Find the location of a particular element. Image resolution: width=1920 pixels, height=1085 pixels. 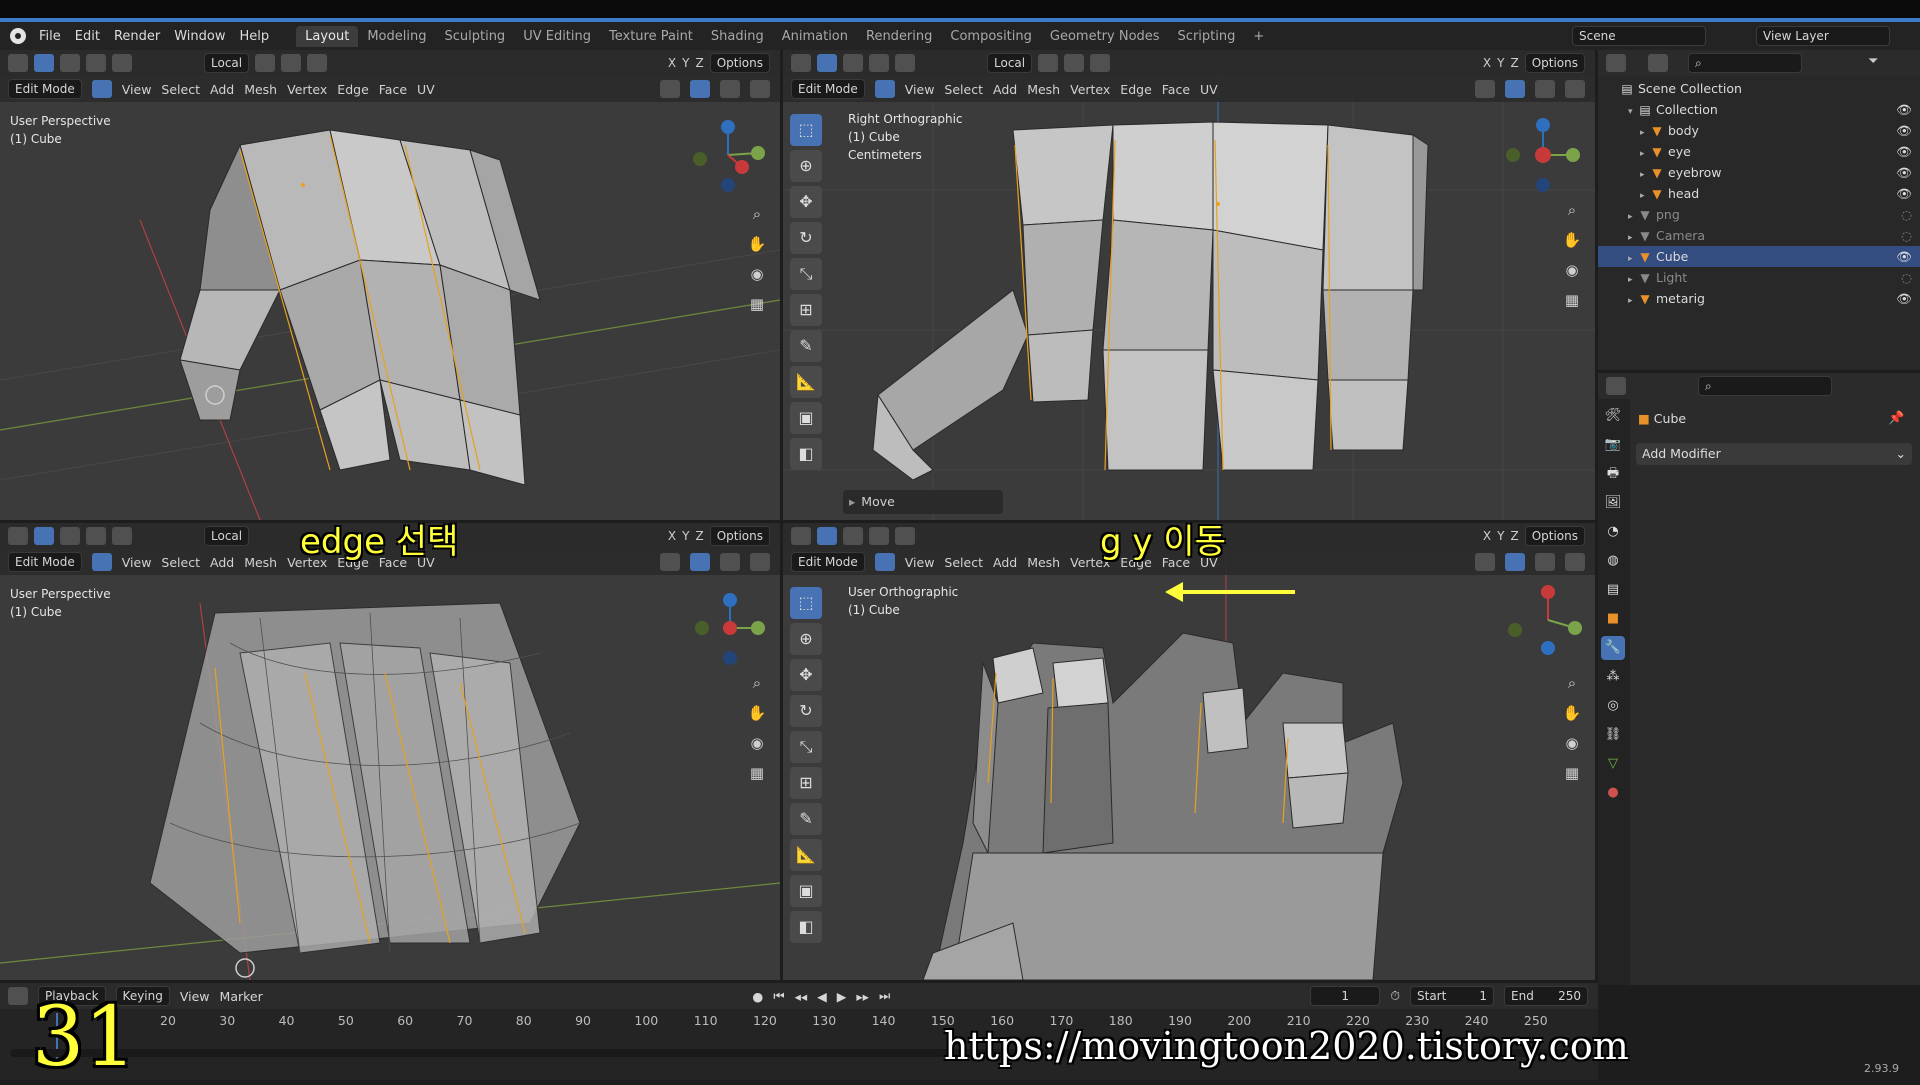

jump-end-icon: ⏭ is located at coordinates (884, 996).